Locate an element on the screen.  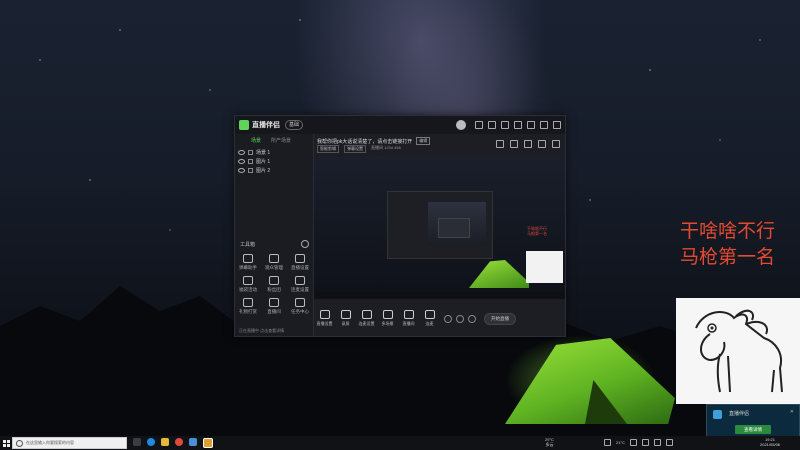
pinned-apps is located at coordinates (173, 443).